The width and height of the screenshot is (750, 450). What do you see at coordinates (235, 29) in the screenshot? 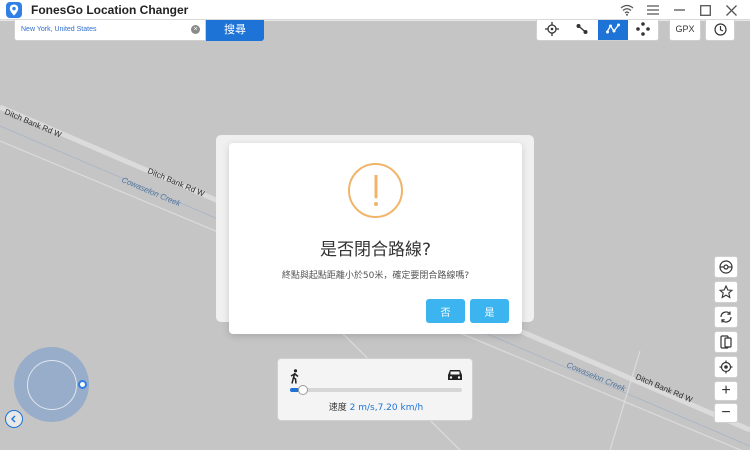
I see `search-button: 搜尋` at bounding box center [235, 29].